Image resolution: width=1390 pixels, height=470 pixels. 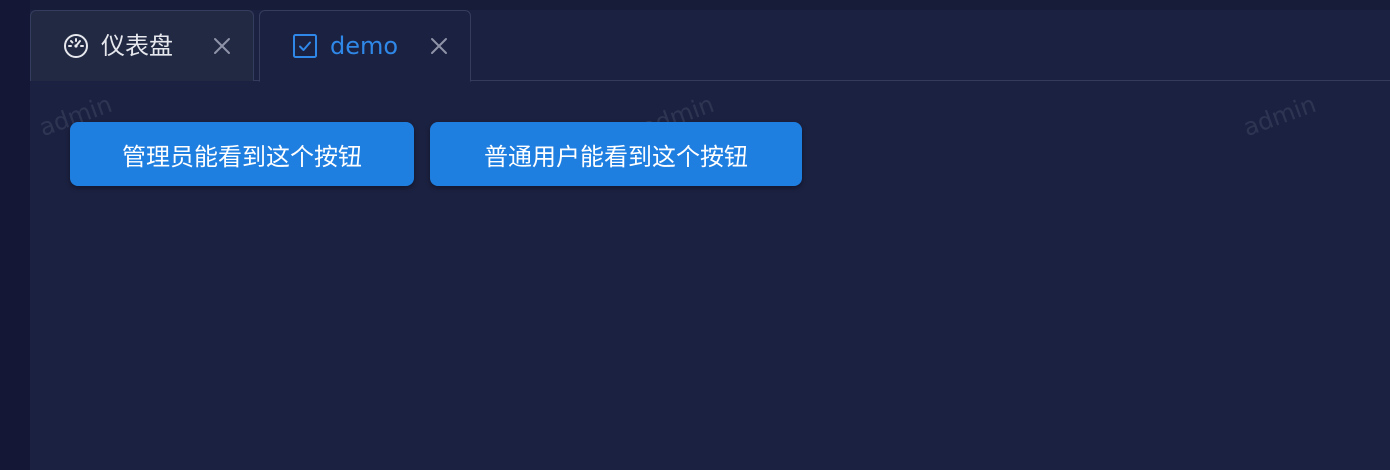 What do you see at coordinates (137, 46) in the screenshot?
I see `tab-dashboard-label: 仪表盘` at bounding box center [137, 46].